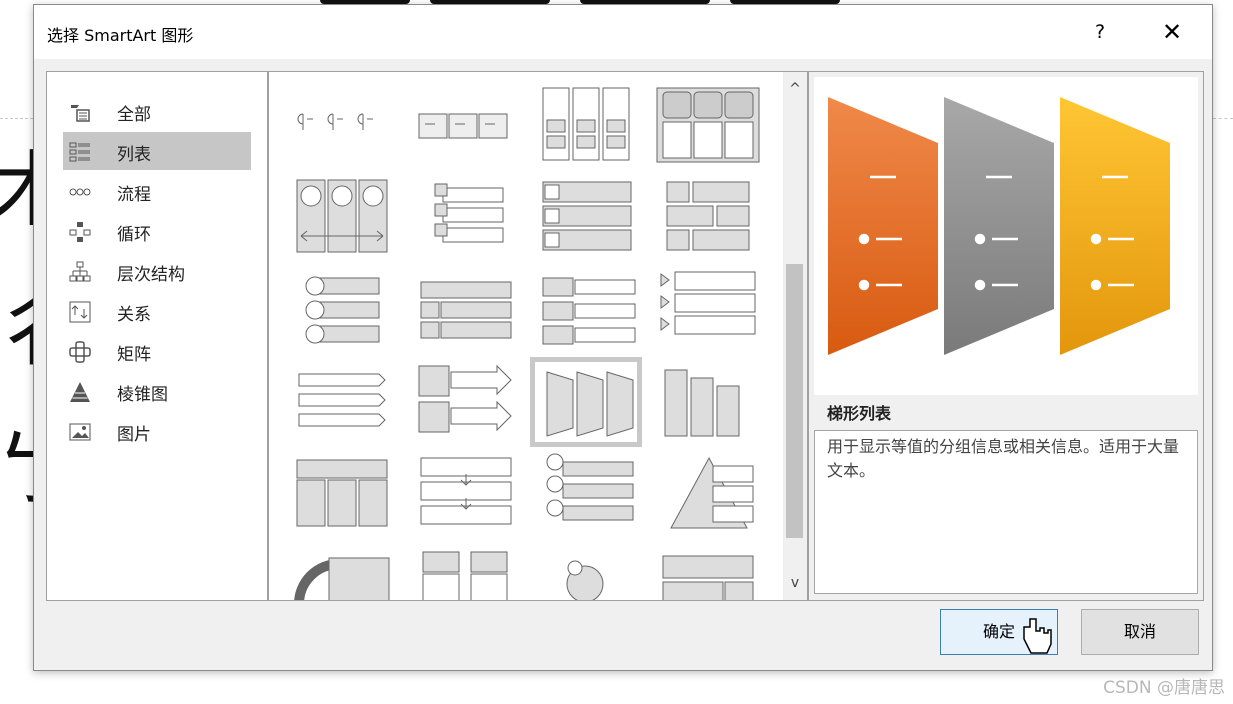  What do you see at coordinates (80, 192) in the screenshot?
I see `process-icon` at bounding box center [80, 192].